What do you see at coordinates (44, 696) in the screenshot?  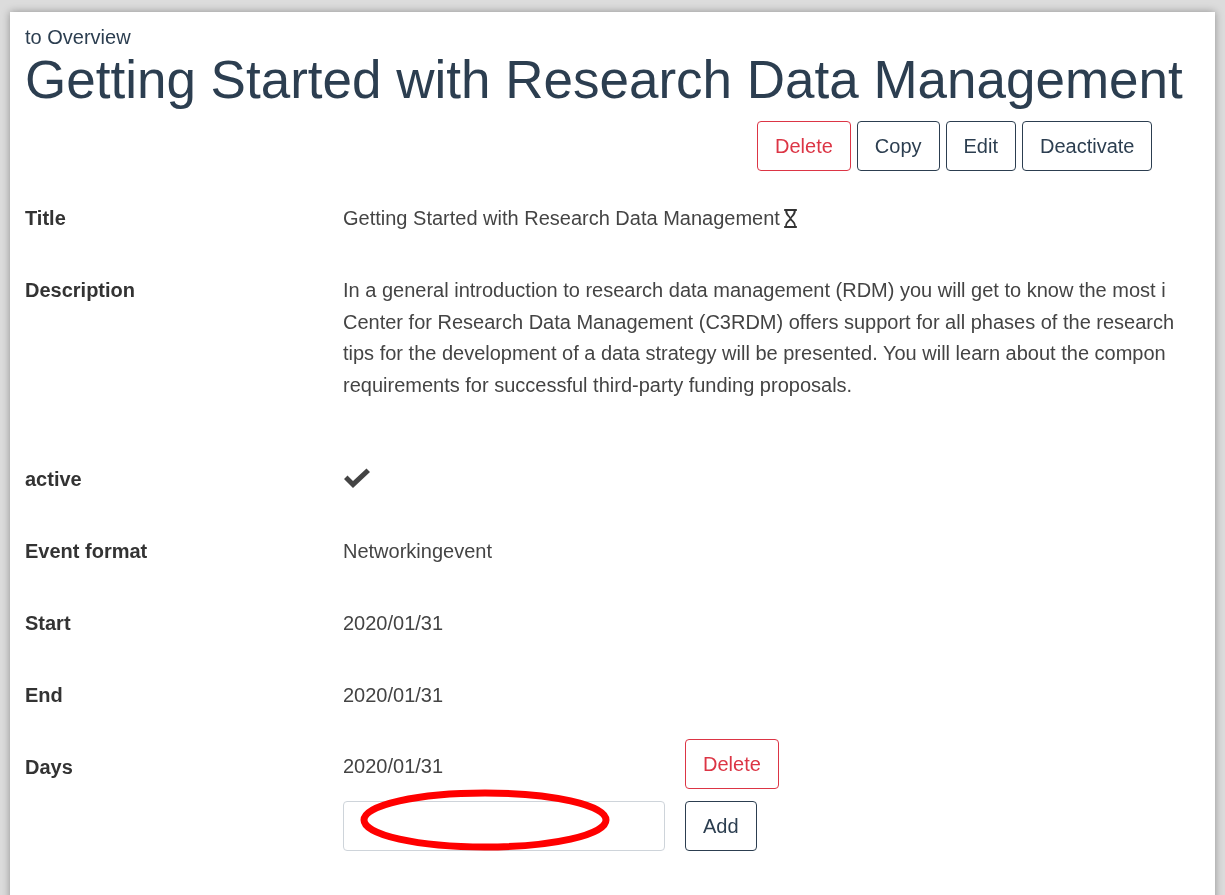 I see `field-label: End` at bounding box center [44, 696].